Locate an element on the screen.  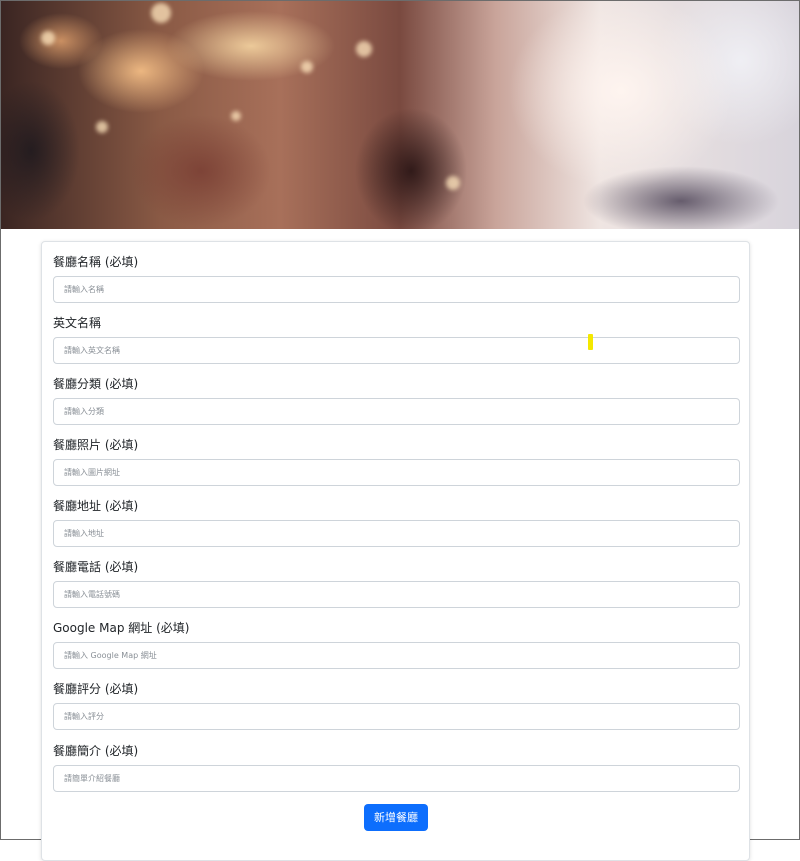
english-name-input is located at coordinates (396, 350).